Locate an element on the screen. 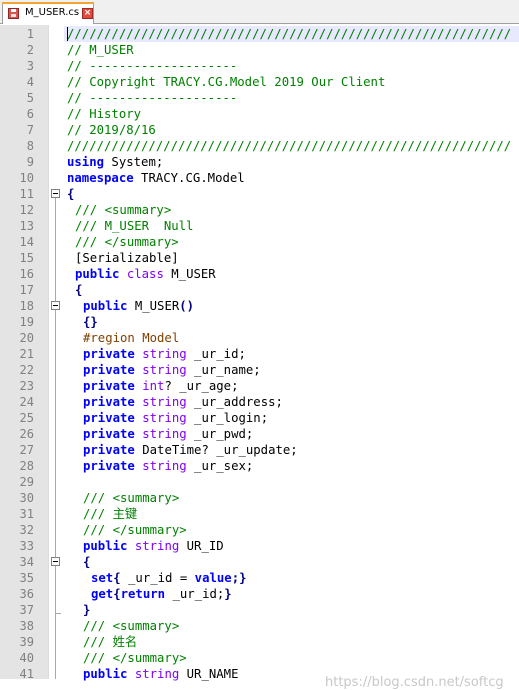 This screenshot has height=690, width=519. code-text: /// <summary> is located at coordinates (123, 210).